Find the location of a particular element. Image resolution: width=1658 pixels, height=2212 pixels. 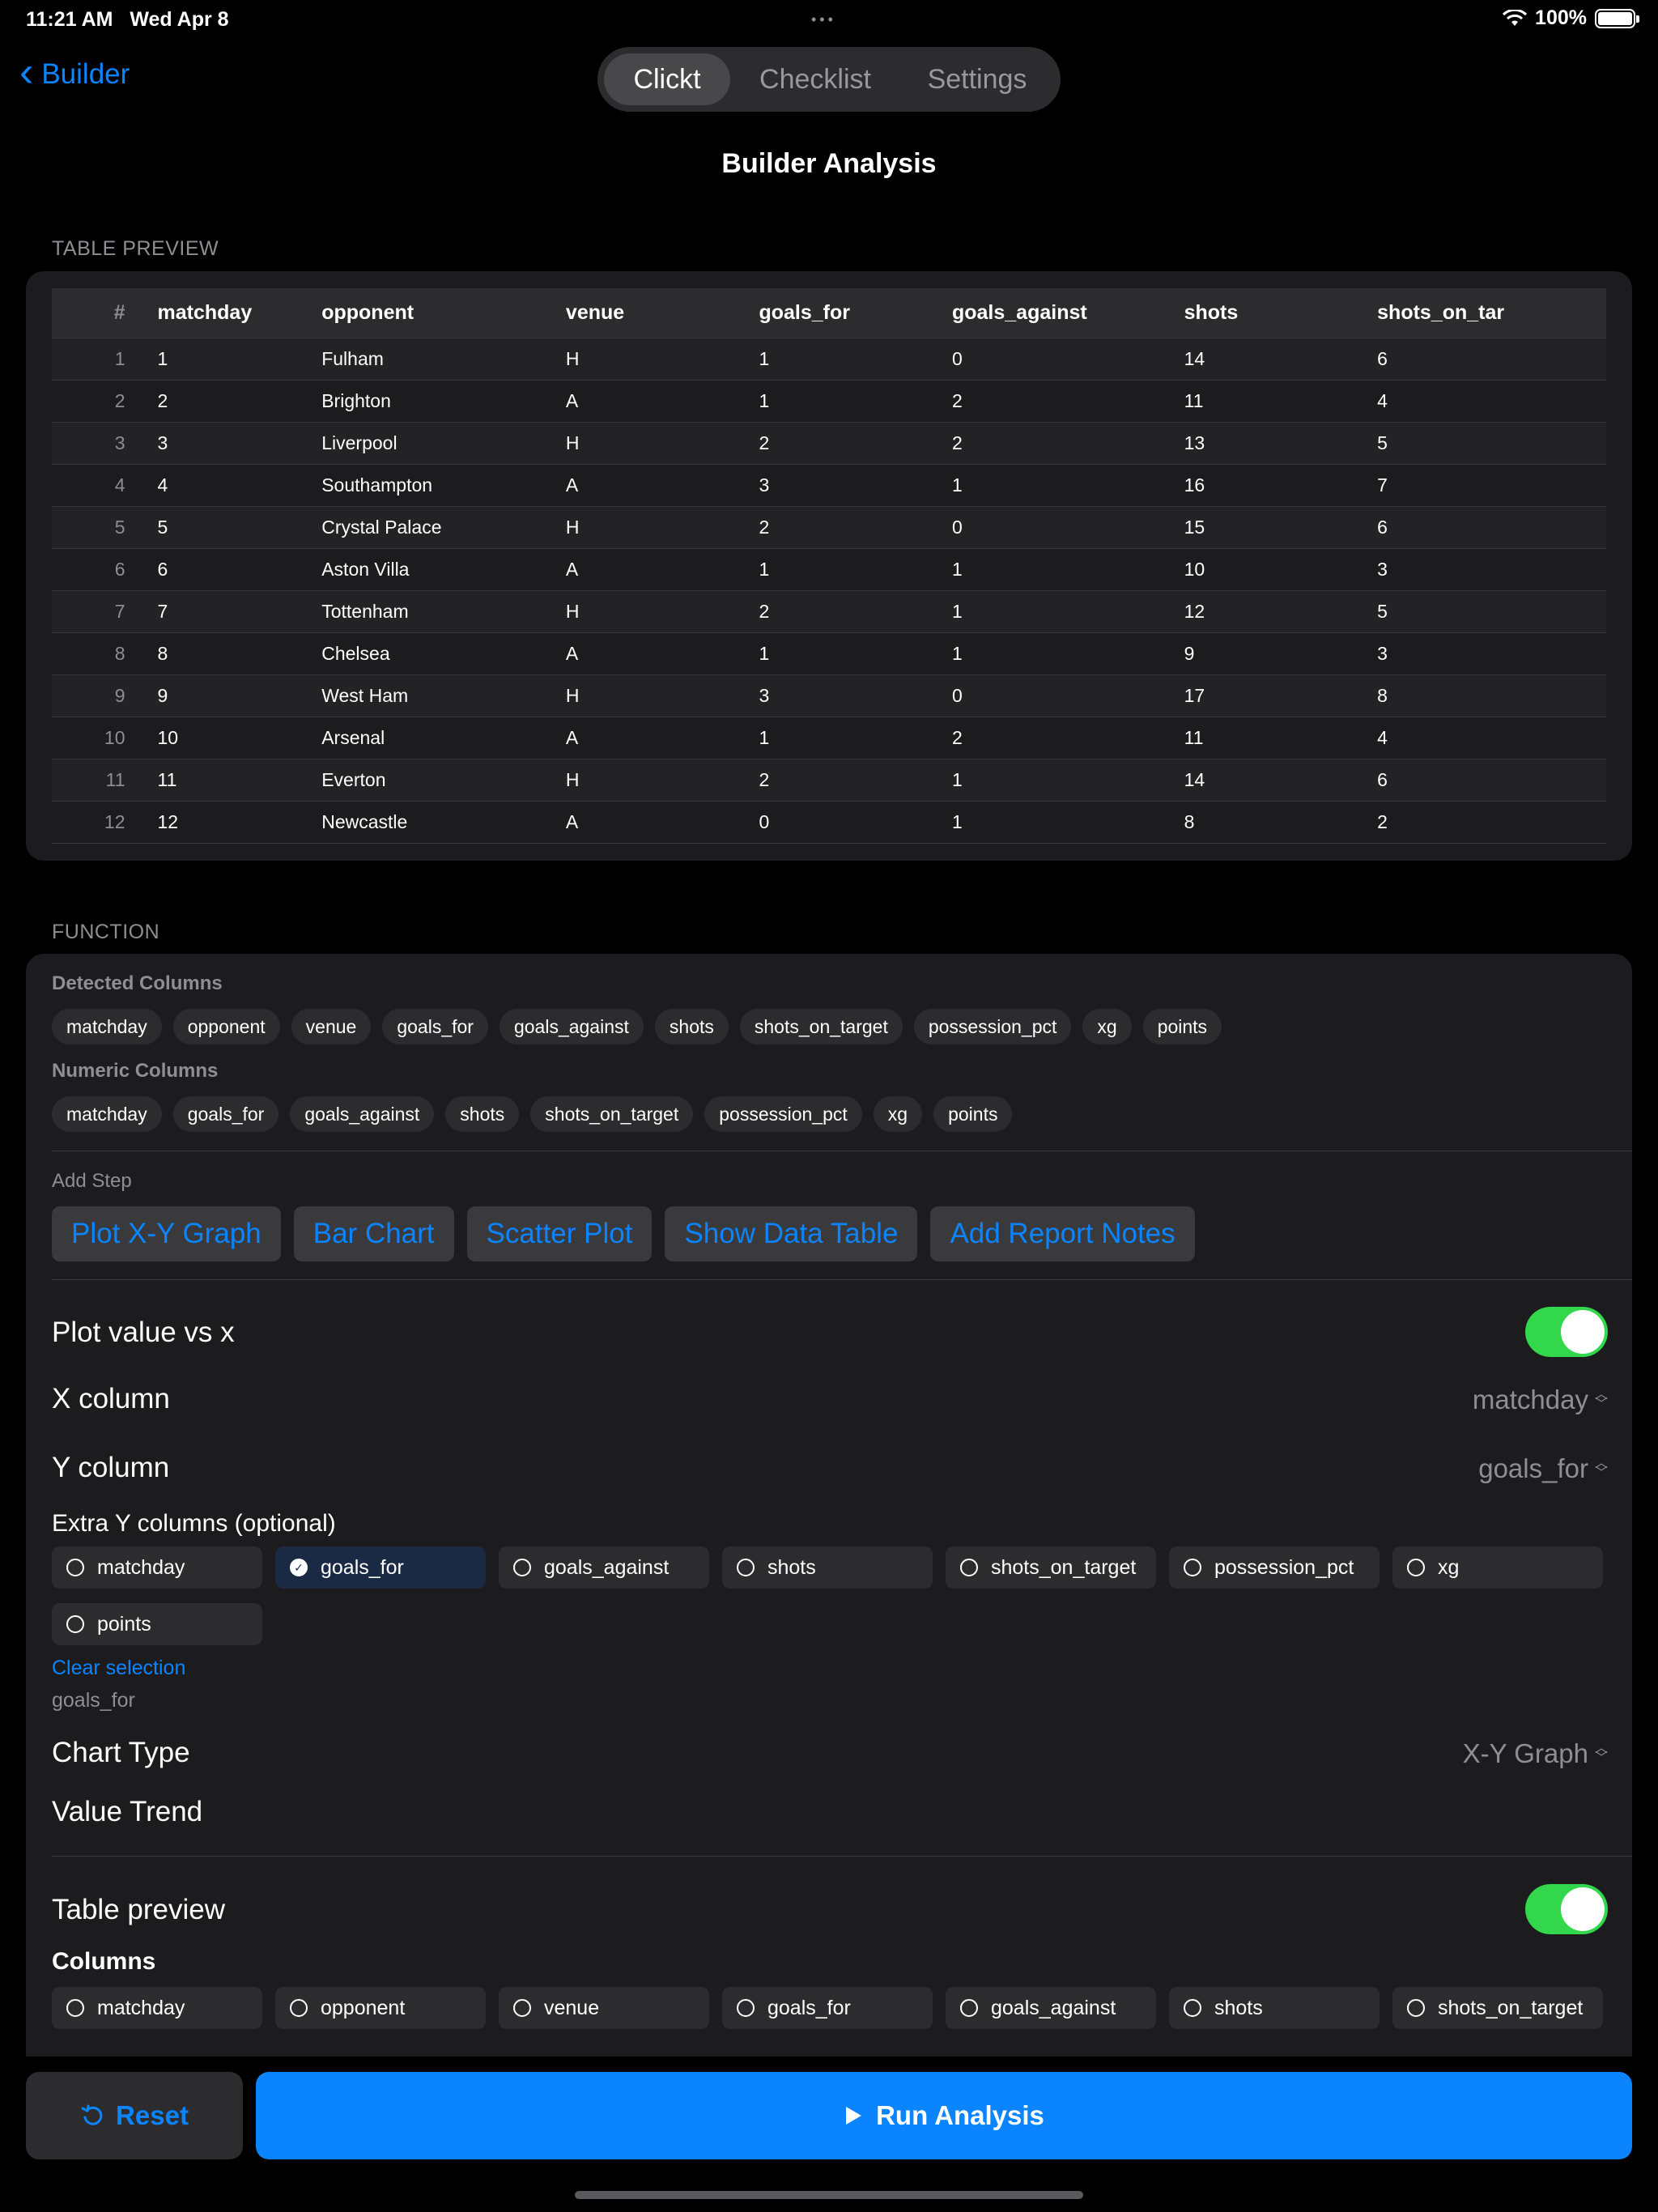

table-row: 5 5 Crystal Palace H 2 0 15 6 is located at coordinates (829, 528).